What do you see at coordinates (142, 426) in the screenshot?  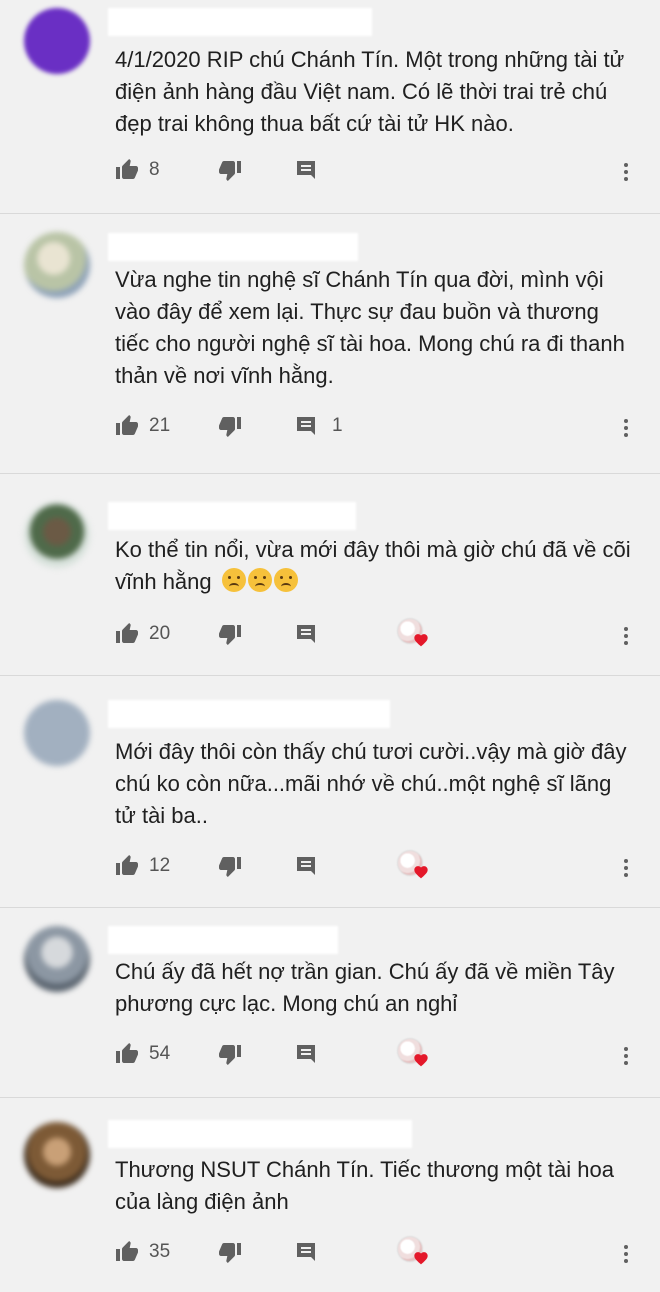 I see `like-button: 21` at bounding box center [142, 426].